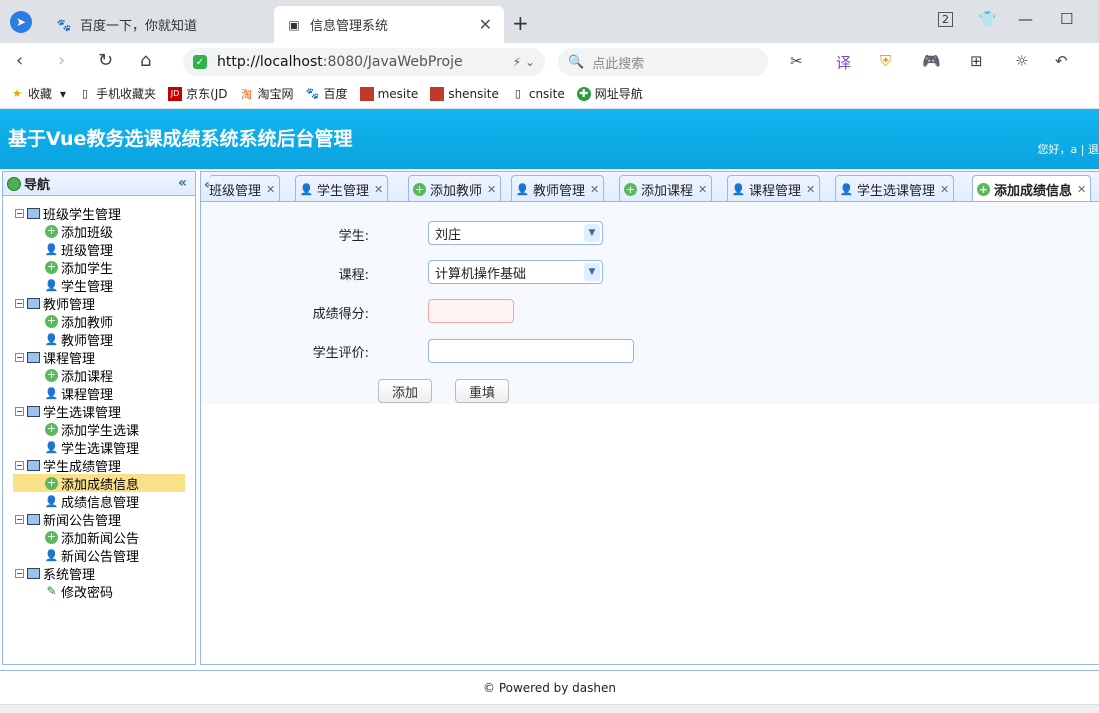  I want to click on bookmark-item: ✚ 网址导航, so click(609, 93).